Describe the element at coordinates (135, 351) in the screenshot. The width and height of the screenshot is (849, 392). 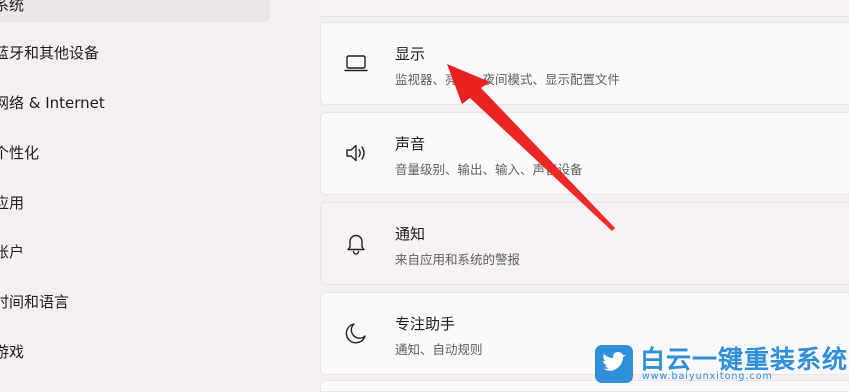
I see `sidebar-item-gaming: 游戏` at that location.